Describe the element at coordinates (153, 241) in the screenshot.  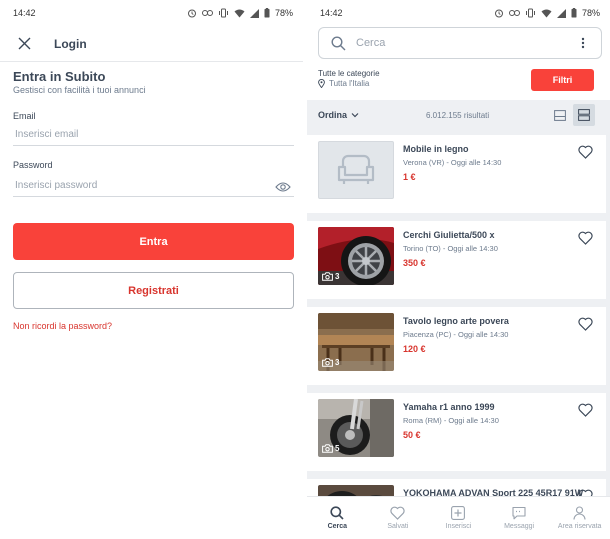
I see `login-button: Entra` at that location.